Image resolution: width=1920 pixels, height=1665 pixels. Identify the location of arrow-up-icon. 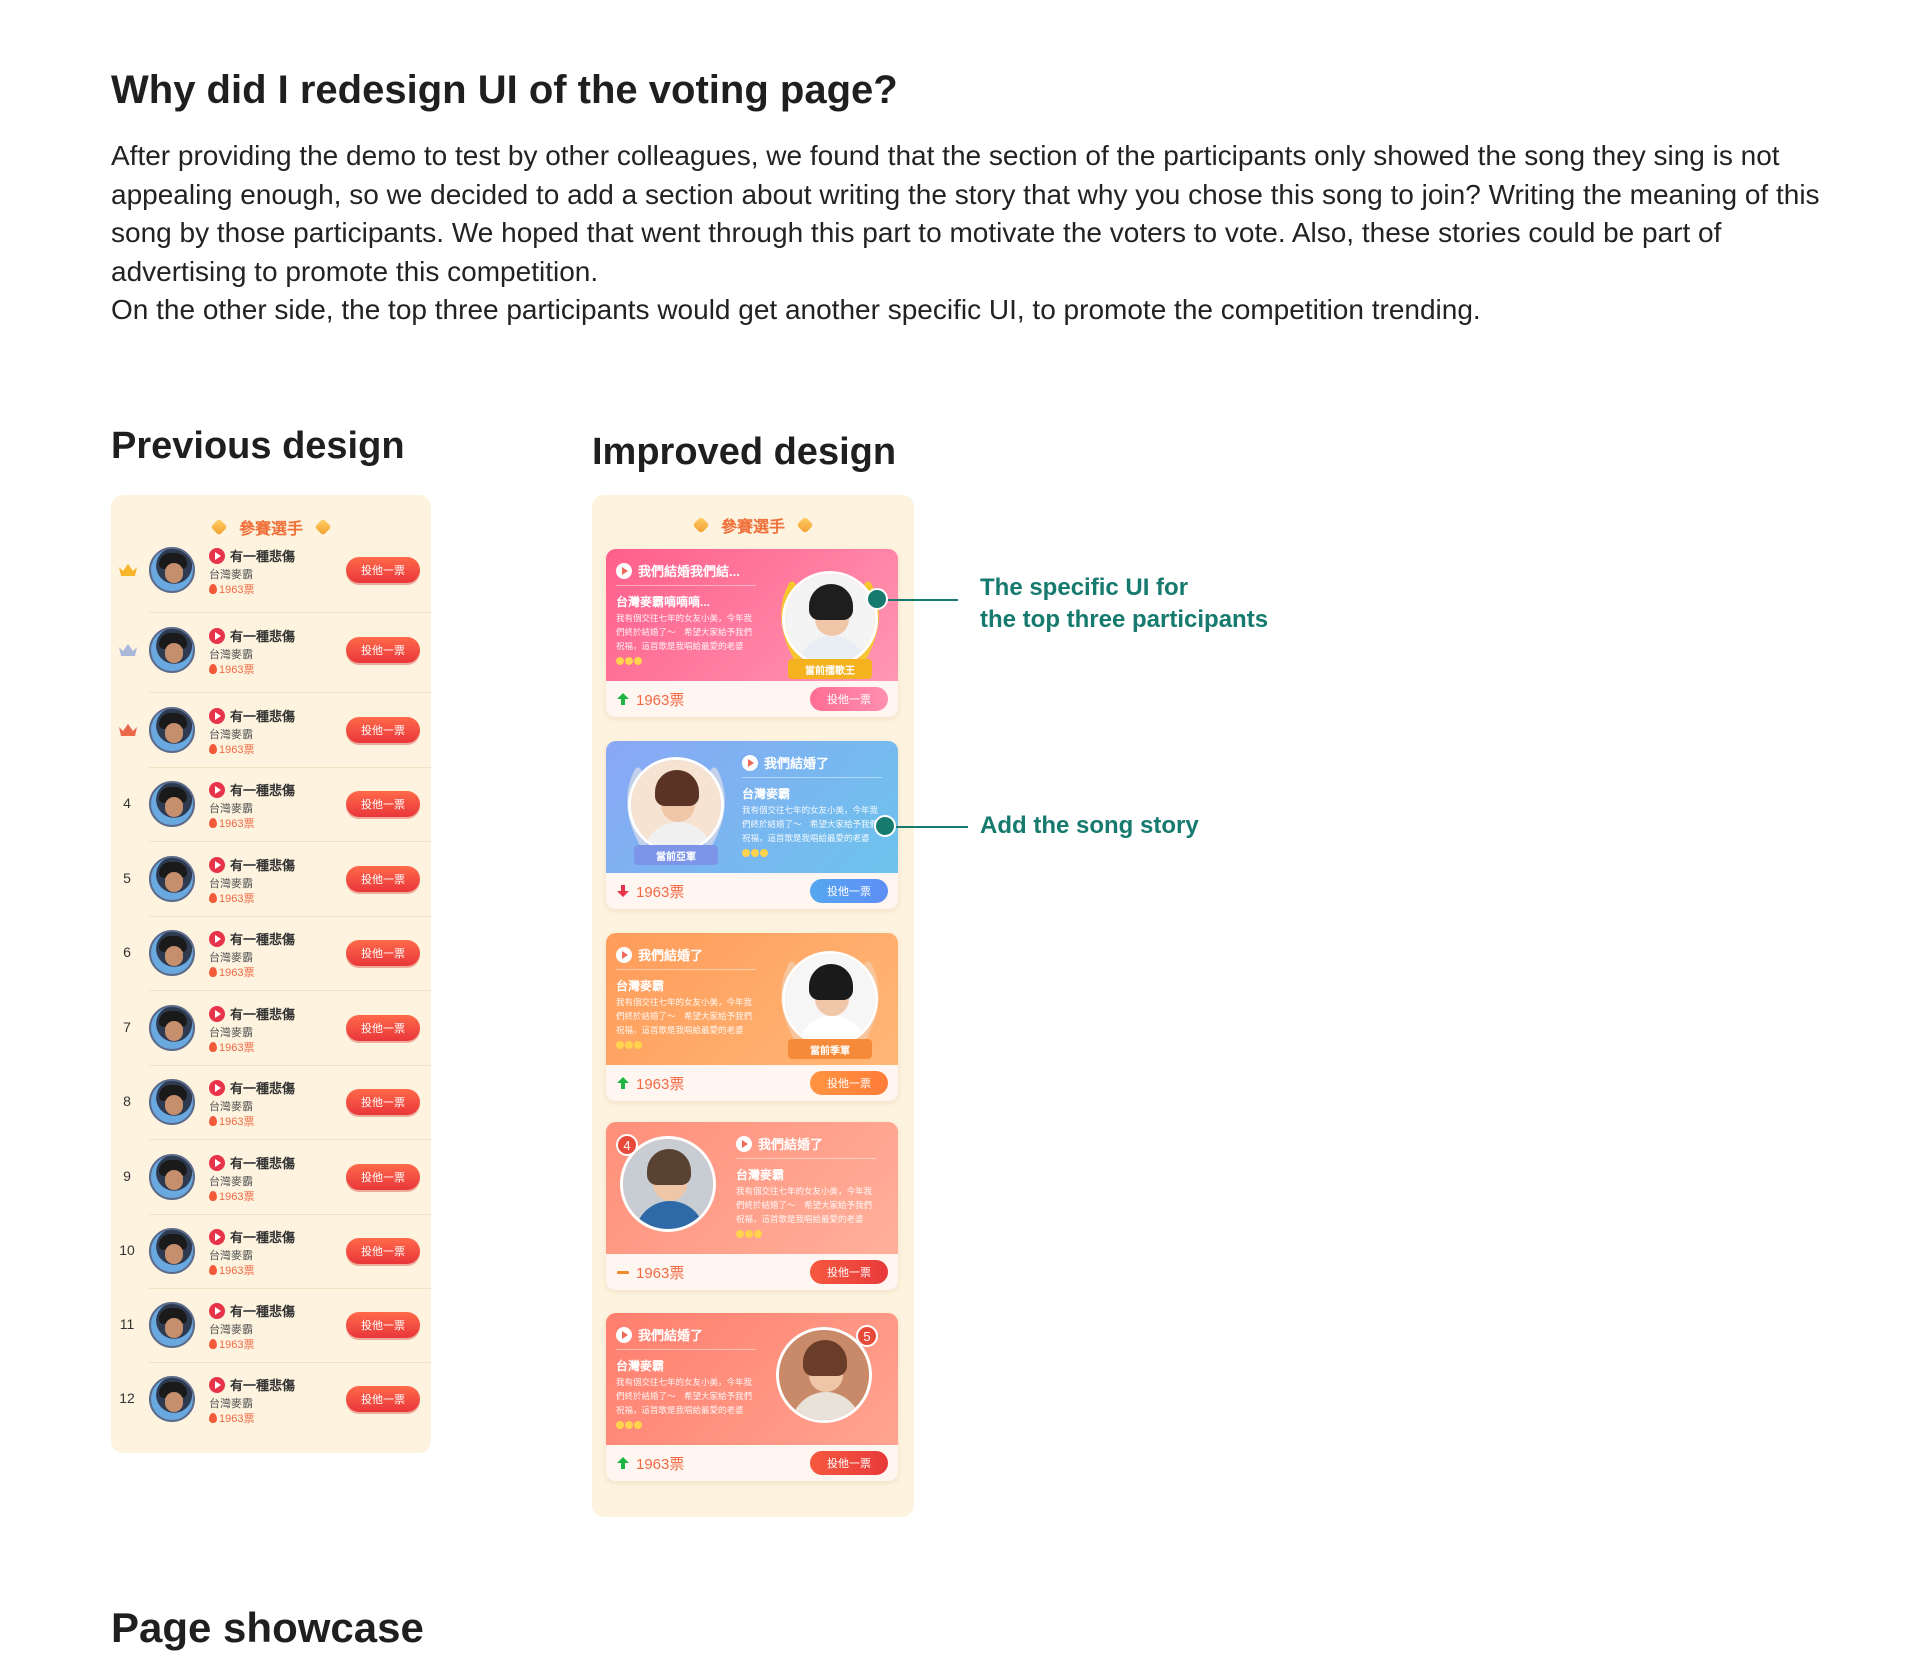
(623, 1463).